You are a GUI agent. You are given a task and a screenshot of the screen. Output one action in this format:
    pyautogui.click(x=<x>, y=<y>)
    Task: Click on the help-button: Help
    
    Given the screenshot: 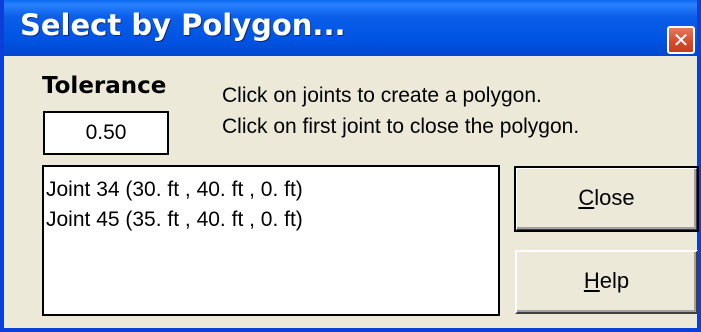 What is the action you would take?
    pyautogui.click(x=606, y=282)
    